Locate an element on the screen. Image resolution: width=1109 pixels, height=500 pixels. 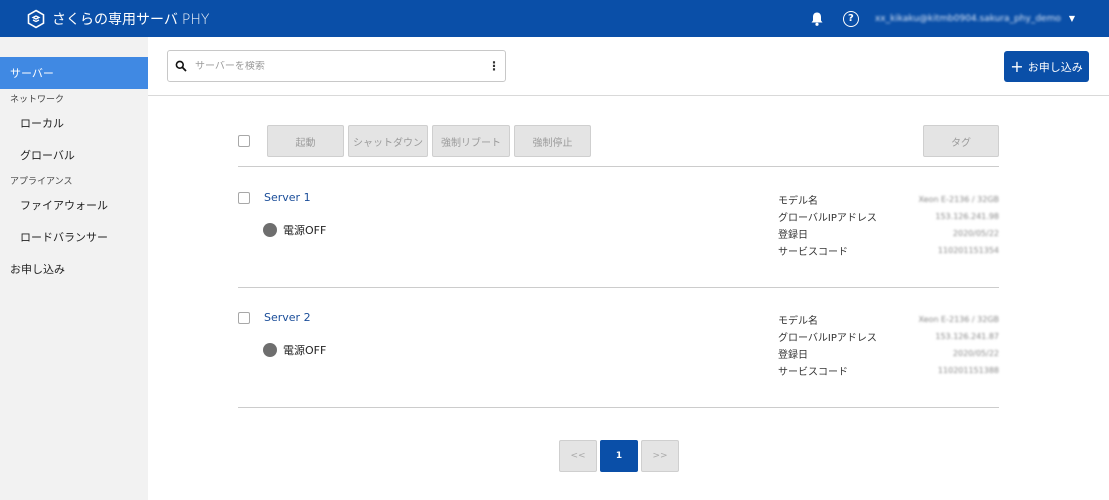
spec-value: 153.126.241.98 is located at coordinates (967, 216).